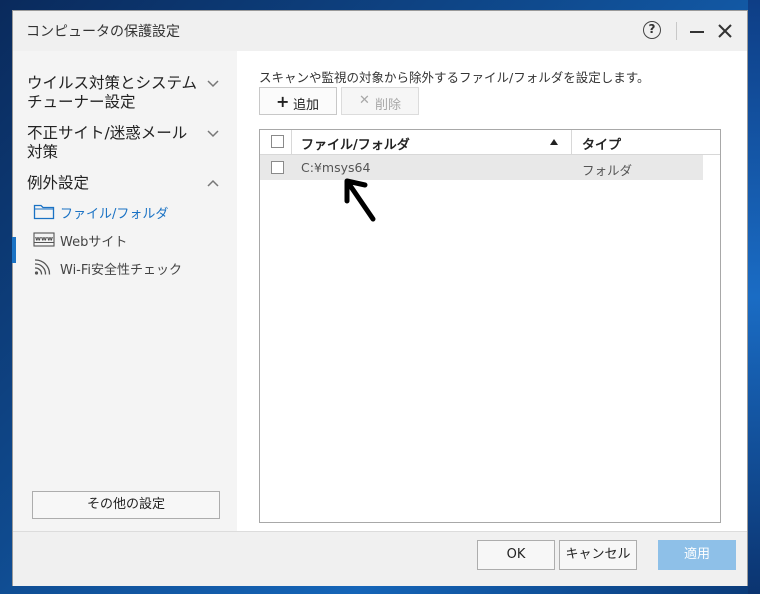 This screenshot has width=760, height=594. I want to click on delete-x-icon: ✕, so click(364, 100).